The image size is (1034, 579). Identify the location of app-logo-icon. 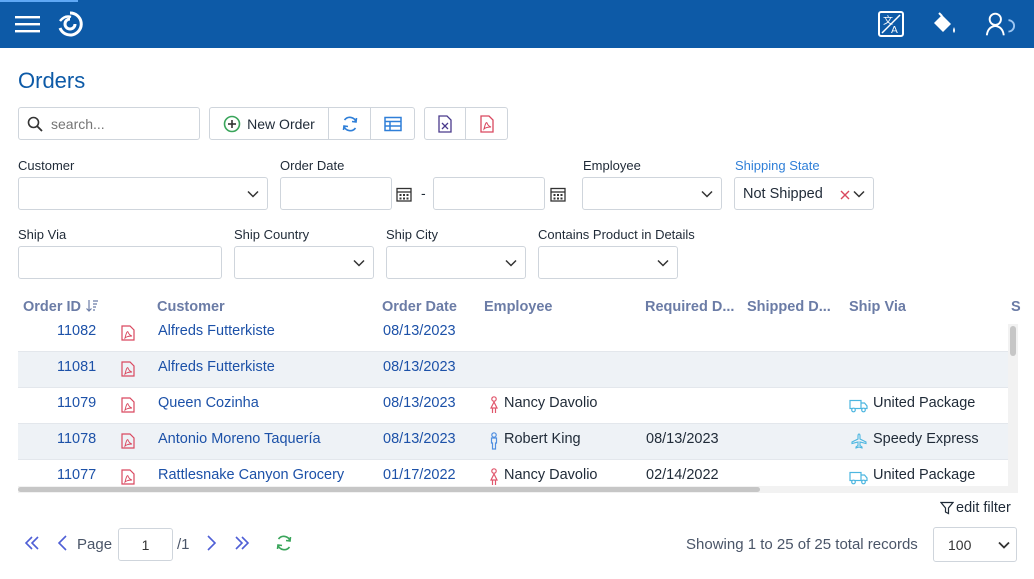
(70, 24).